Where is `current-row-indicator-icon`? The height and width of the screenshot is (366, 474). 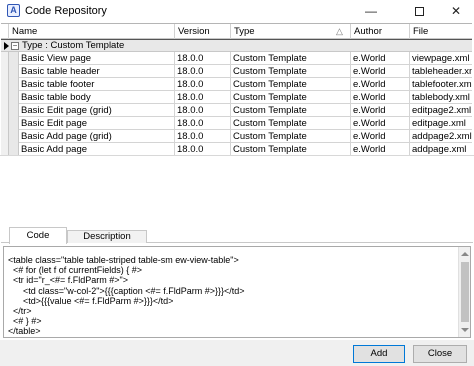 current-row-indicator-icon is located at coordinates (6, 46).